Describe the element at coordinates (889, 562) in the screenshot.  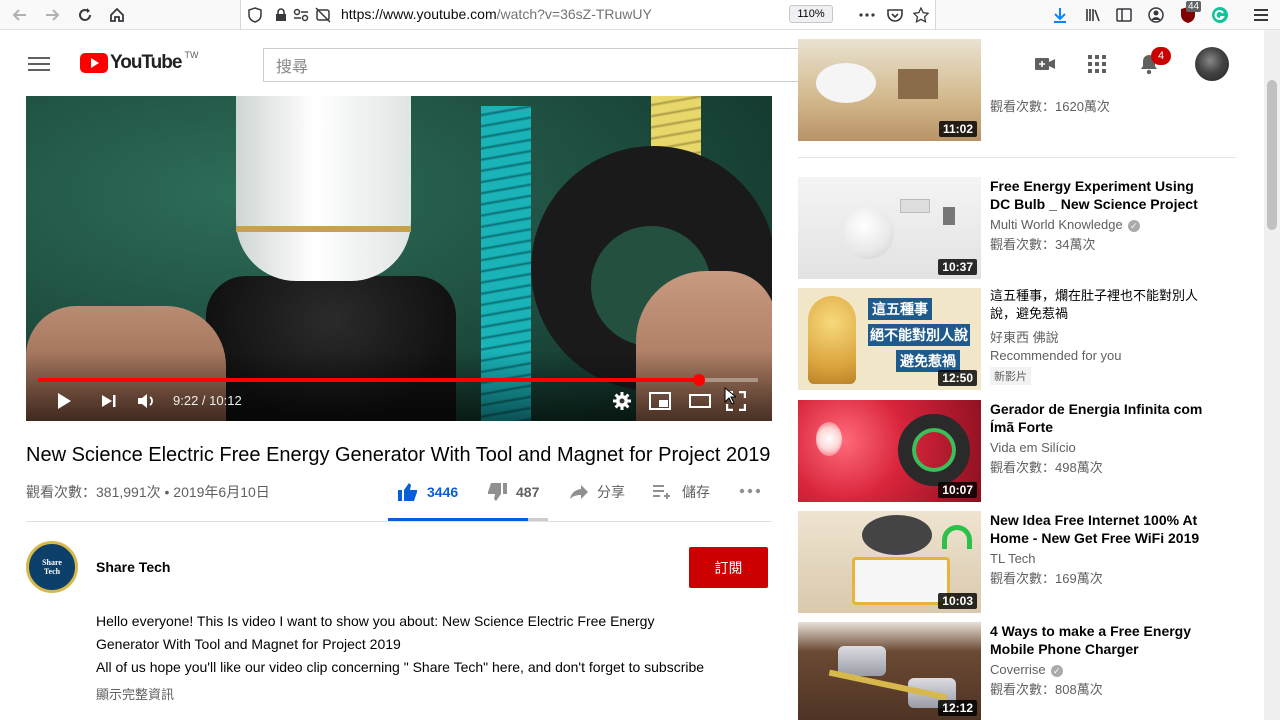
I see `video-thumbnail: 10:03` at that location.